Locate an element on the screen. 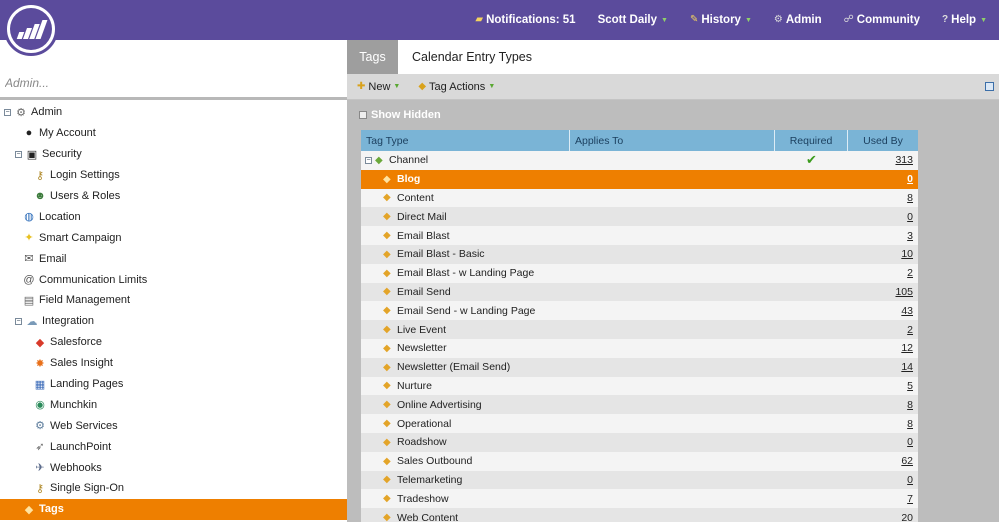 This screenshot has height=522, width=999. table-row: ◆ Live Event 2 is located at coordinates (639, 329).